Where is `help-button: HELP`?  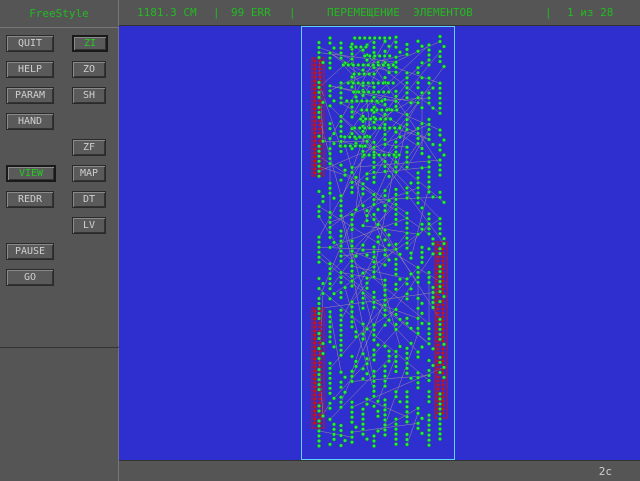 help-button: HELP is located at coordinates (30, 69).